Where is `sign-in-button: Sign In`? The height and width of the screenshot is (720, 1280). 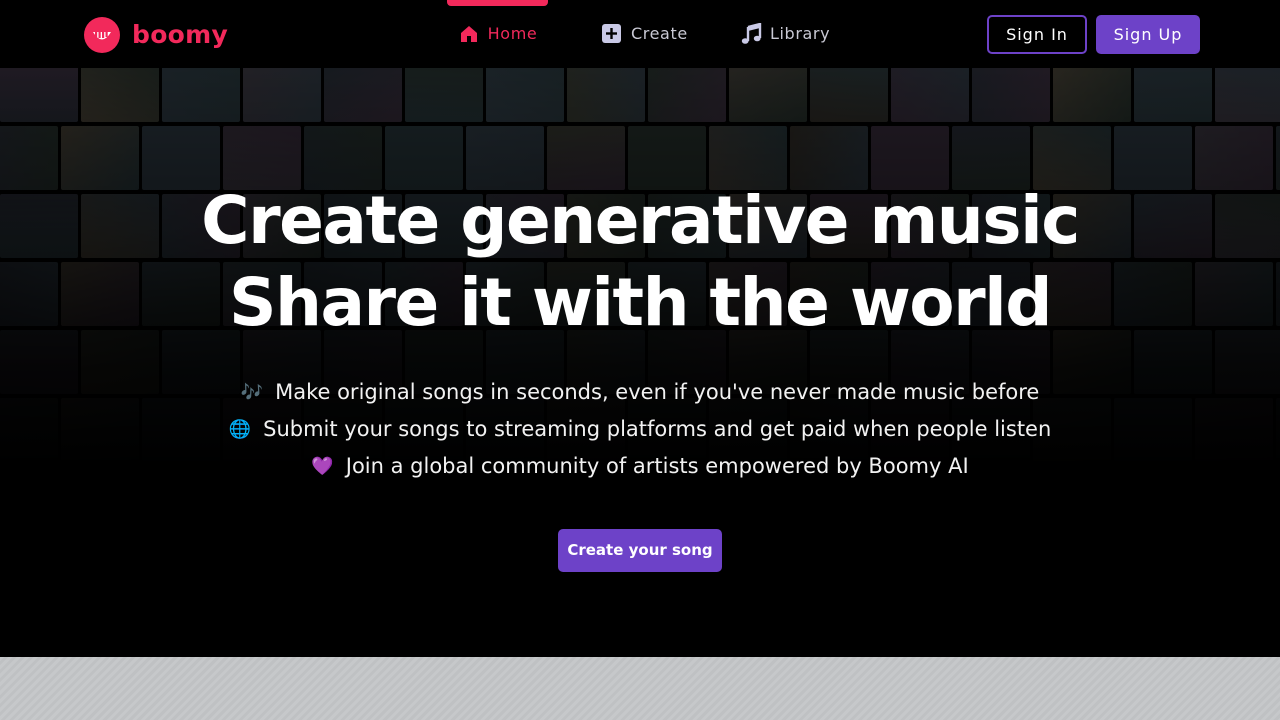
sign-in-button: Sign In is located at coordinates (1037, 34).